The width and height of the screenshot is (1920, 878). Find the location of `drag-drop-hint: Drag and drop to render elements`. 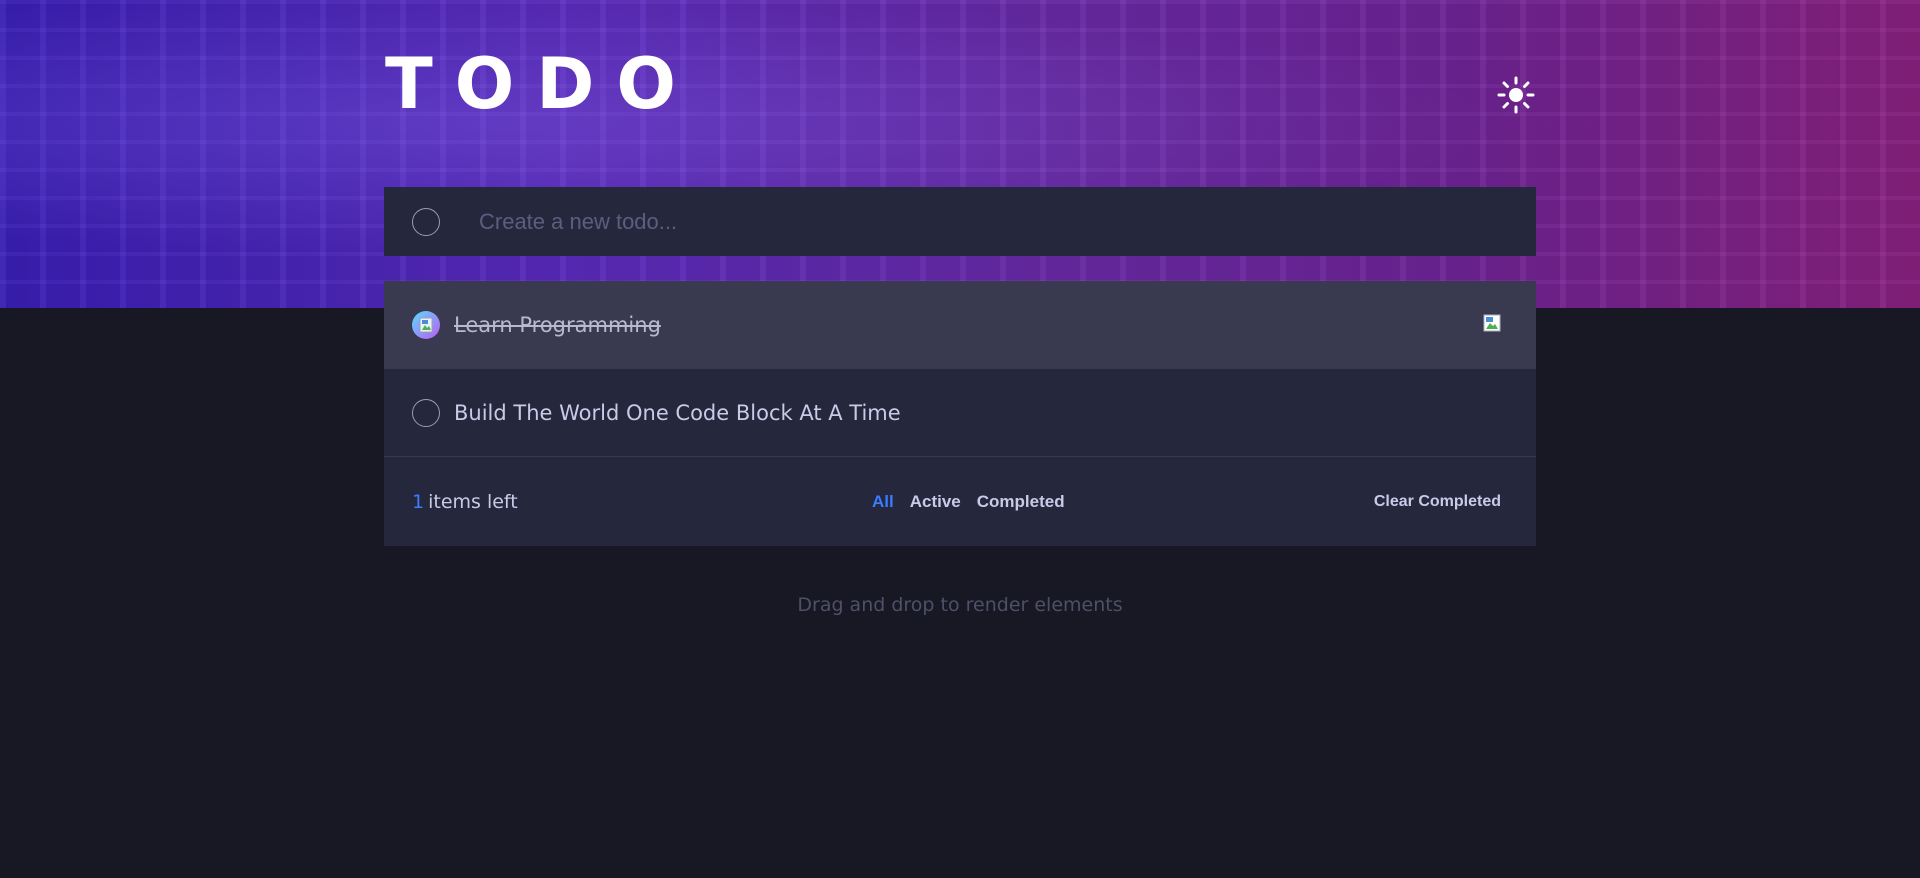

drag-drop-hint: Drag and drop to render elements is located at coordinates (960, 605).